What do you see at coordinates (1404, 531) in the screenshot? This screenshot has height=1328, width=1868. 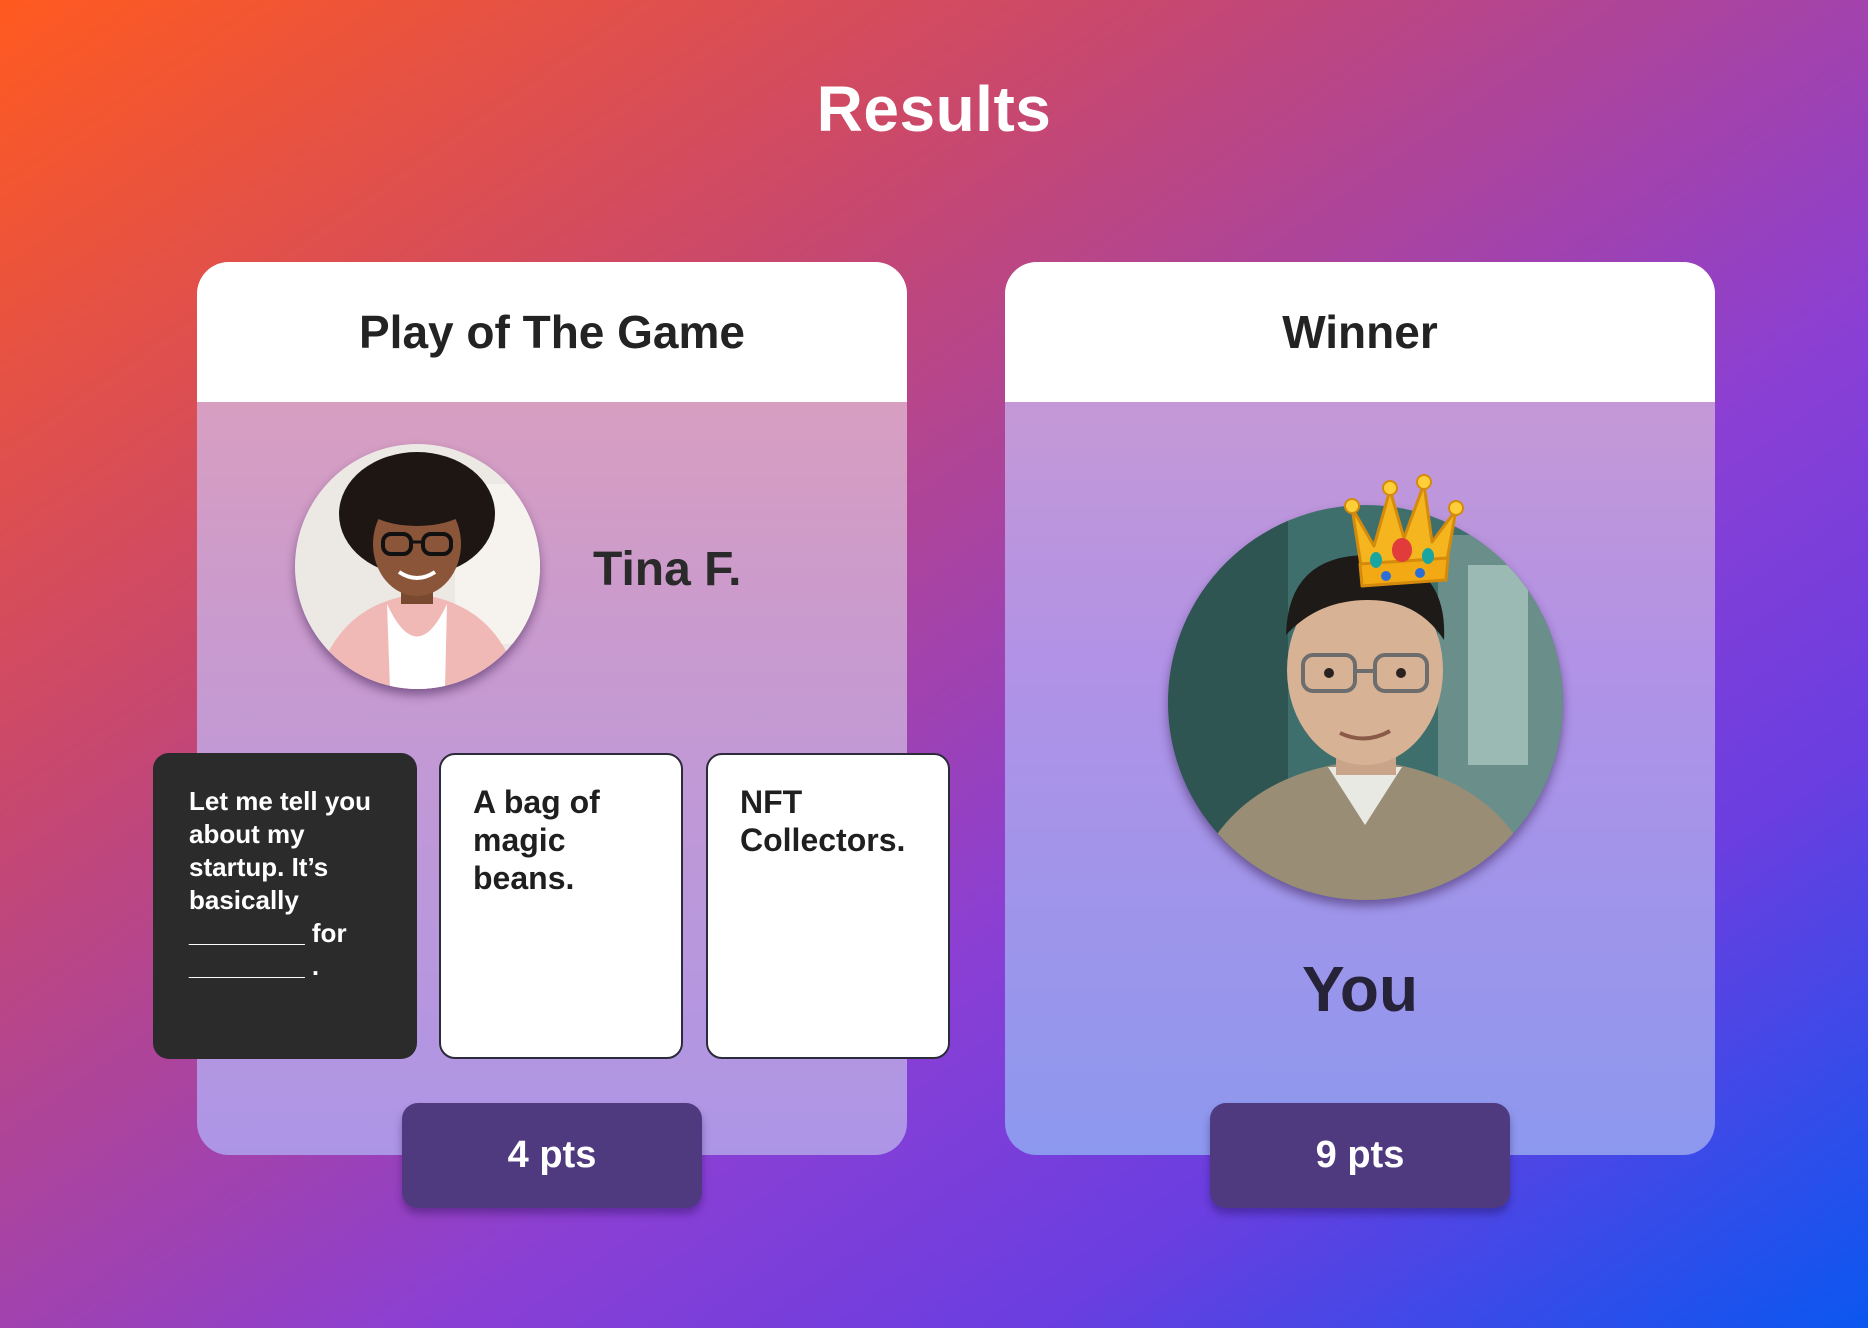 I see `crown-icon` at bounding box center [1404, 531].